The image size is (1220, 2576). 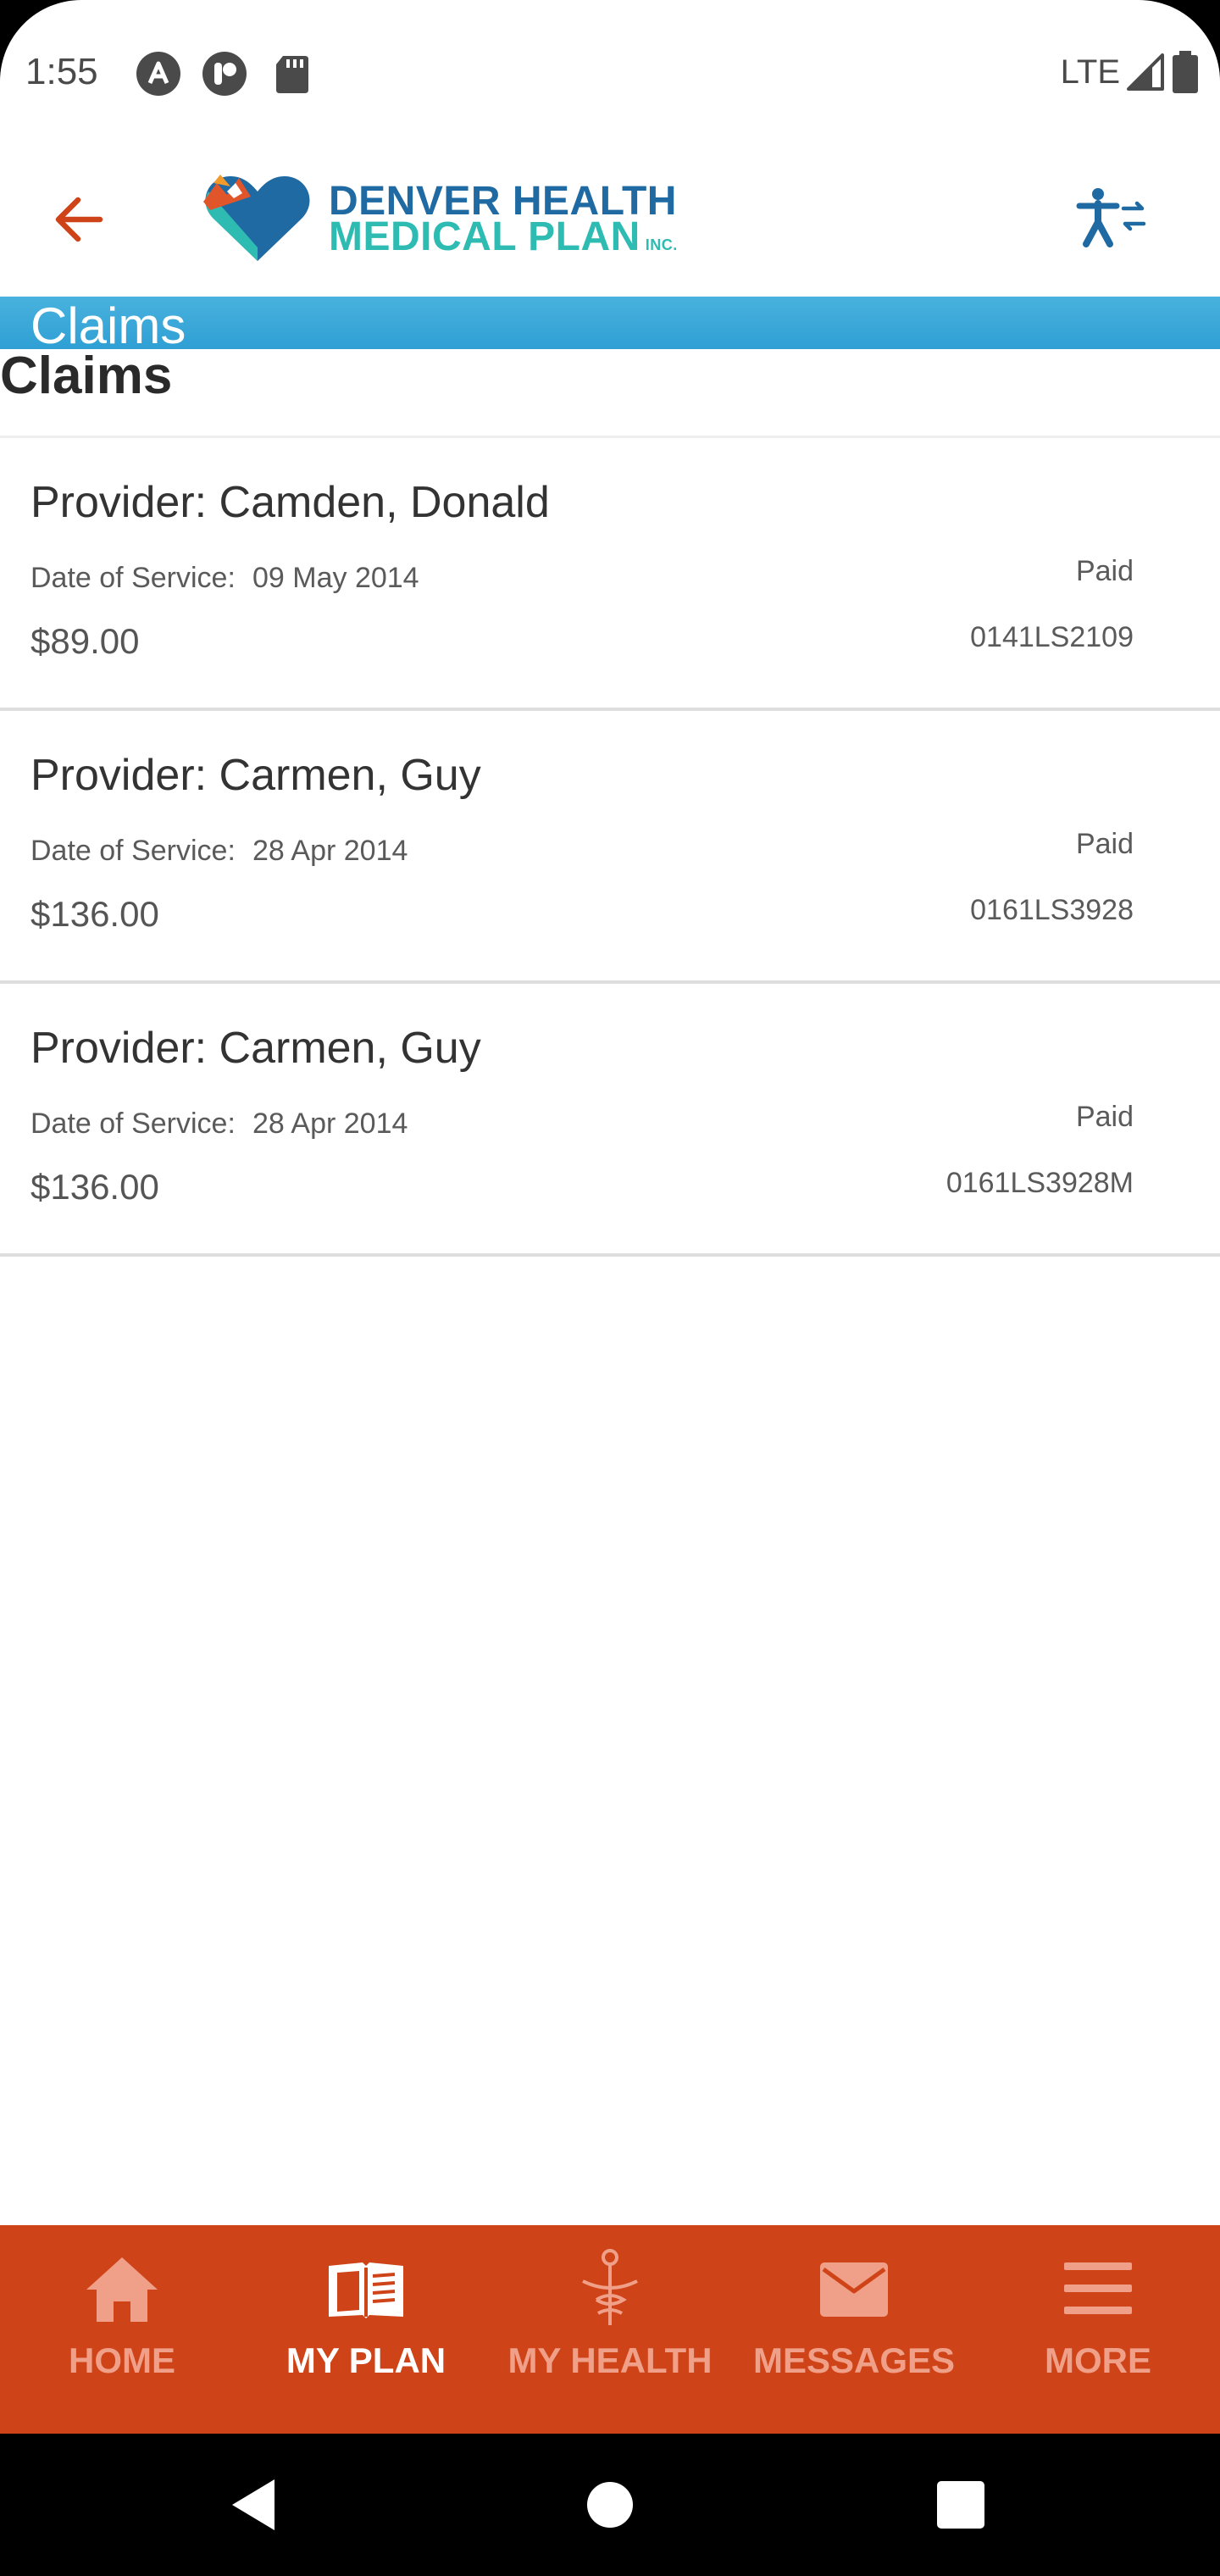 I want to click on accessibility-icon, so click(x=1111, y=218).